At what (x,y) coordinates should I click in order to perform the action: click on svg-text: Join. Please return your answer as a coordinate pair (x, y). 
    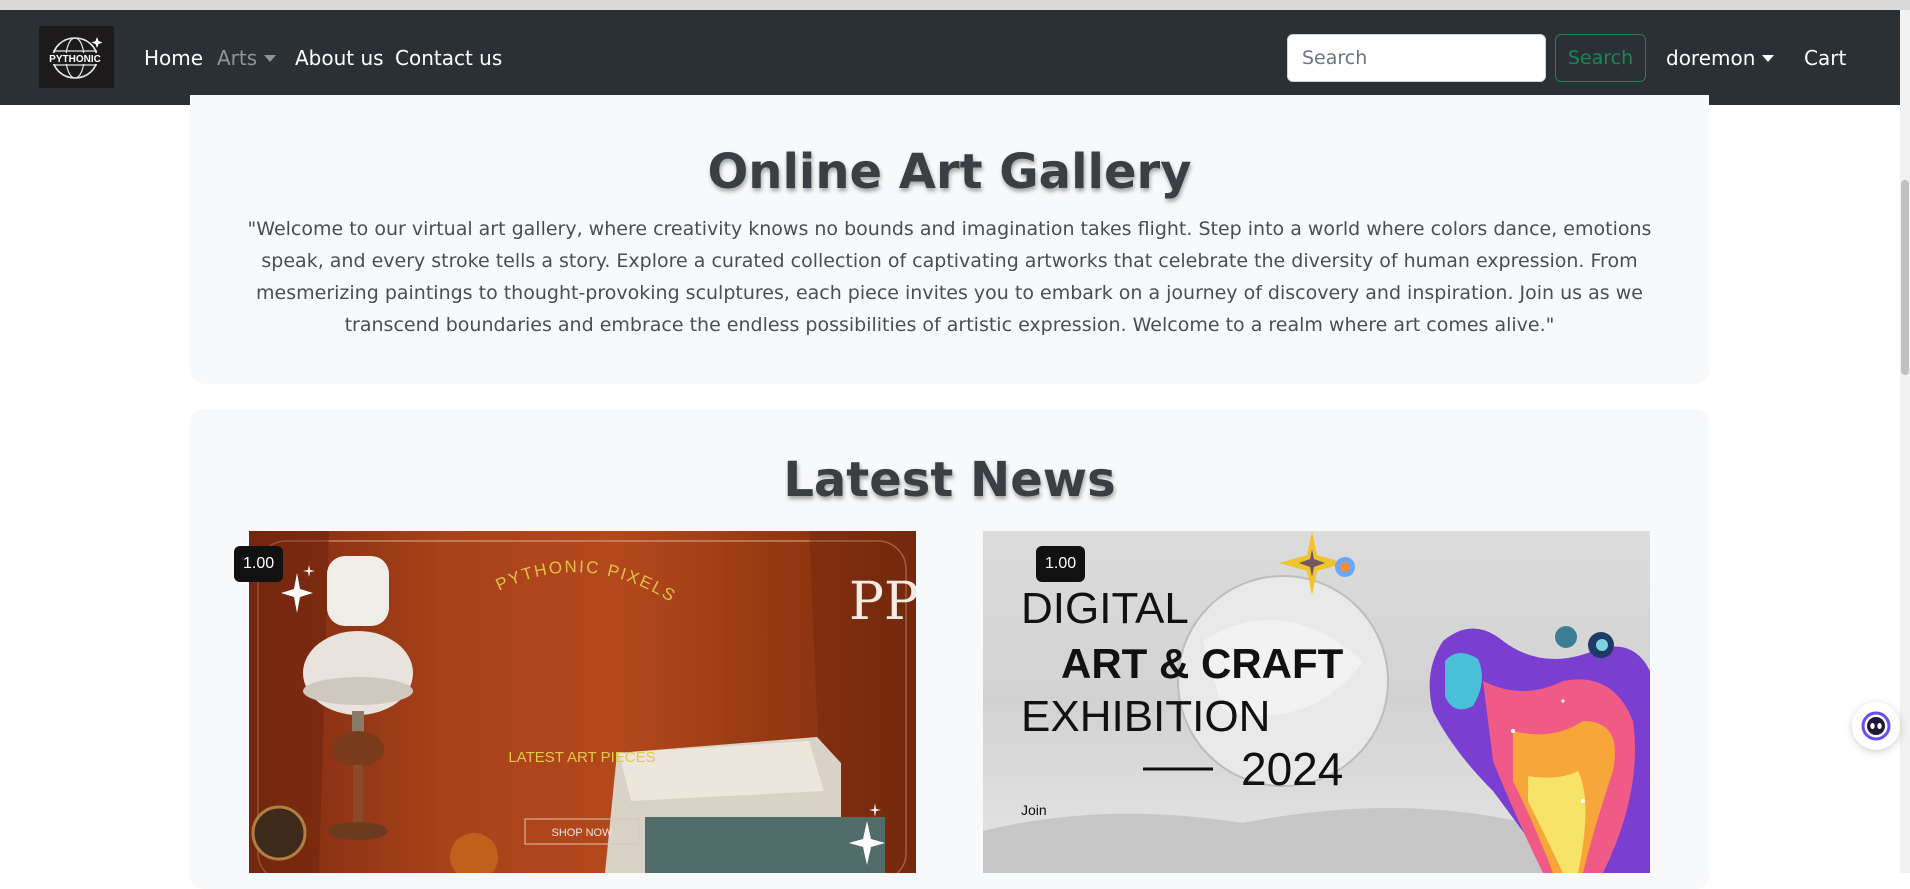
    Looking at the image, I should click on (1034, 810).